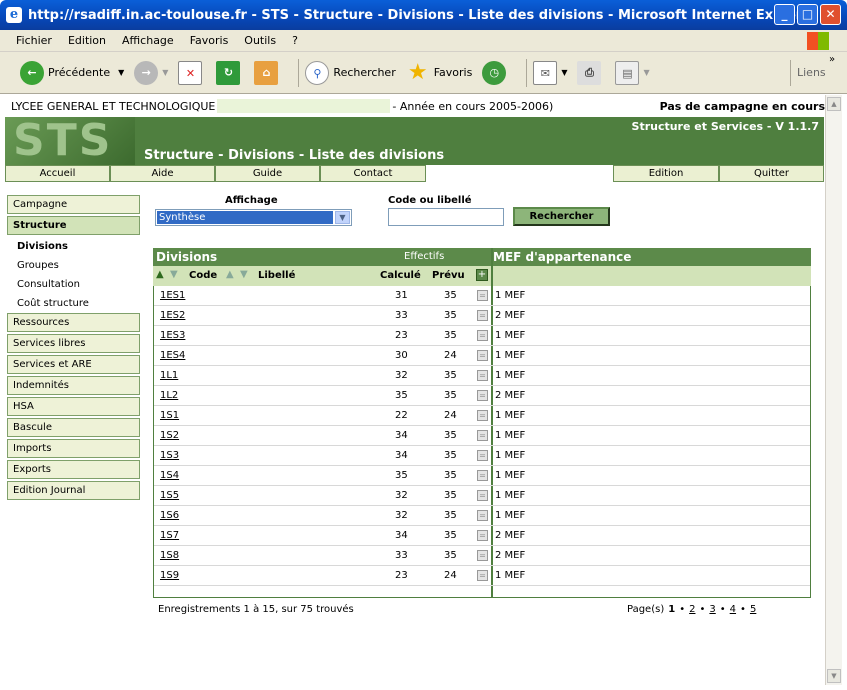  I want to click on division-code-link: 1L2, so click(169, 395).